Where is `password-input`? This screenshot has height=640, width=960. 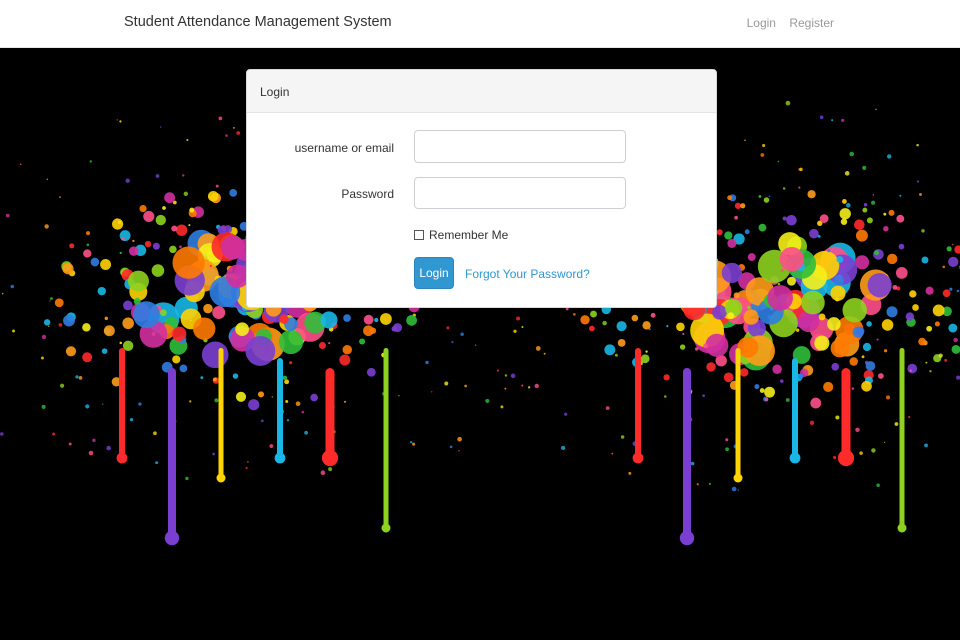
password-input is located at coordinates (520, 193).